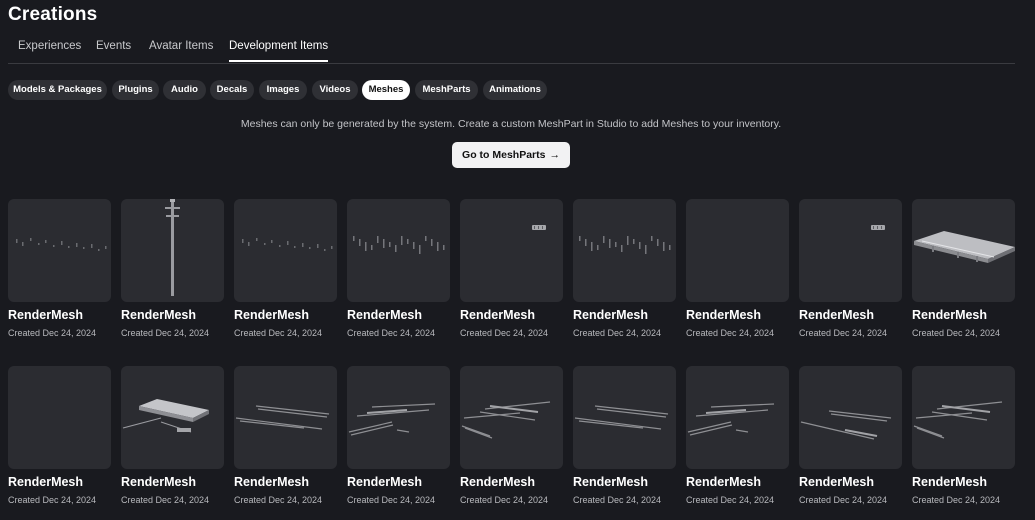 Image resolution: width=1035 pixels, height=520 pixels. I want to click on category-animations: Animations, so click(515, 90).